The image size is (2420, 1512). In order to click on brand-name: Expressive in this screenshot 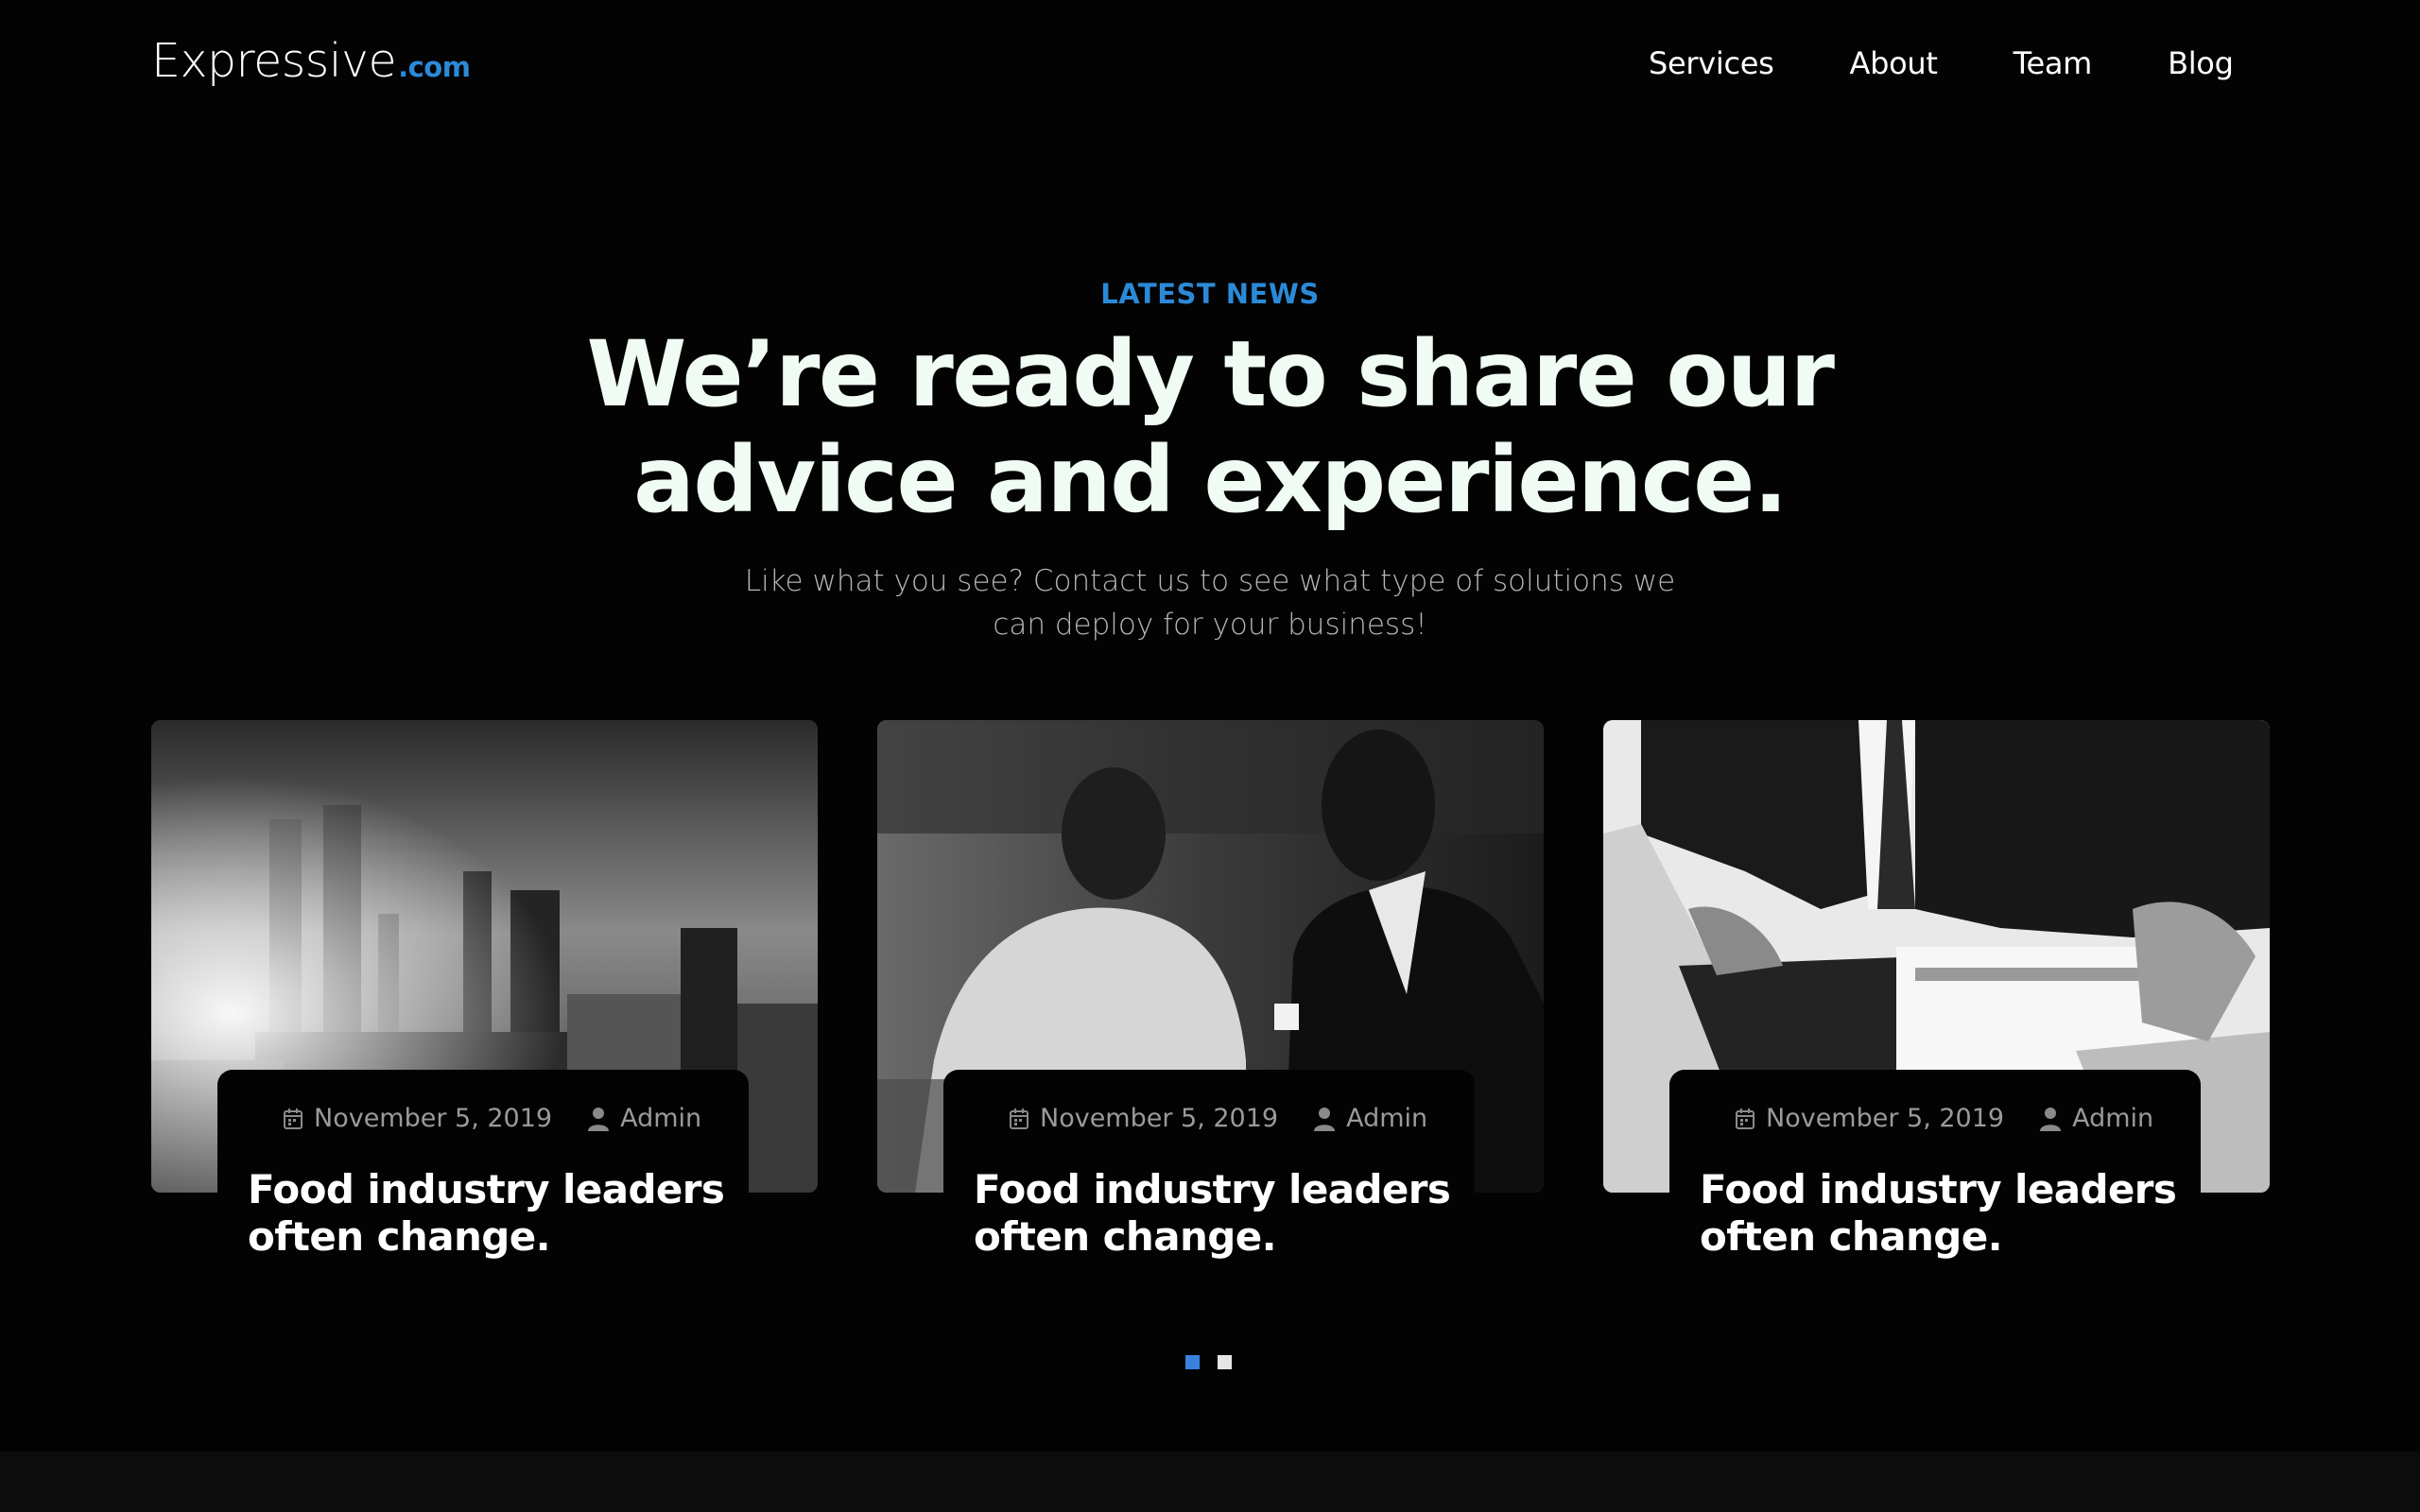, I will do `click(274, 61)`.